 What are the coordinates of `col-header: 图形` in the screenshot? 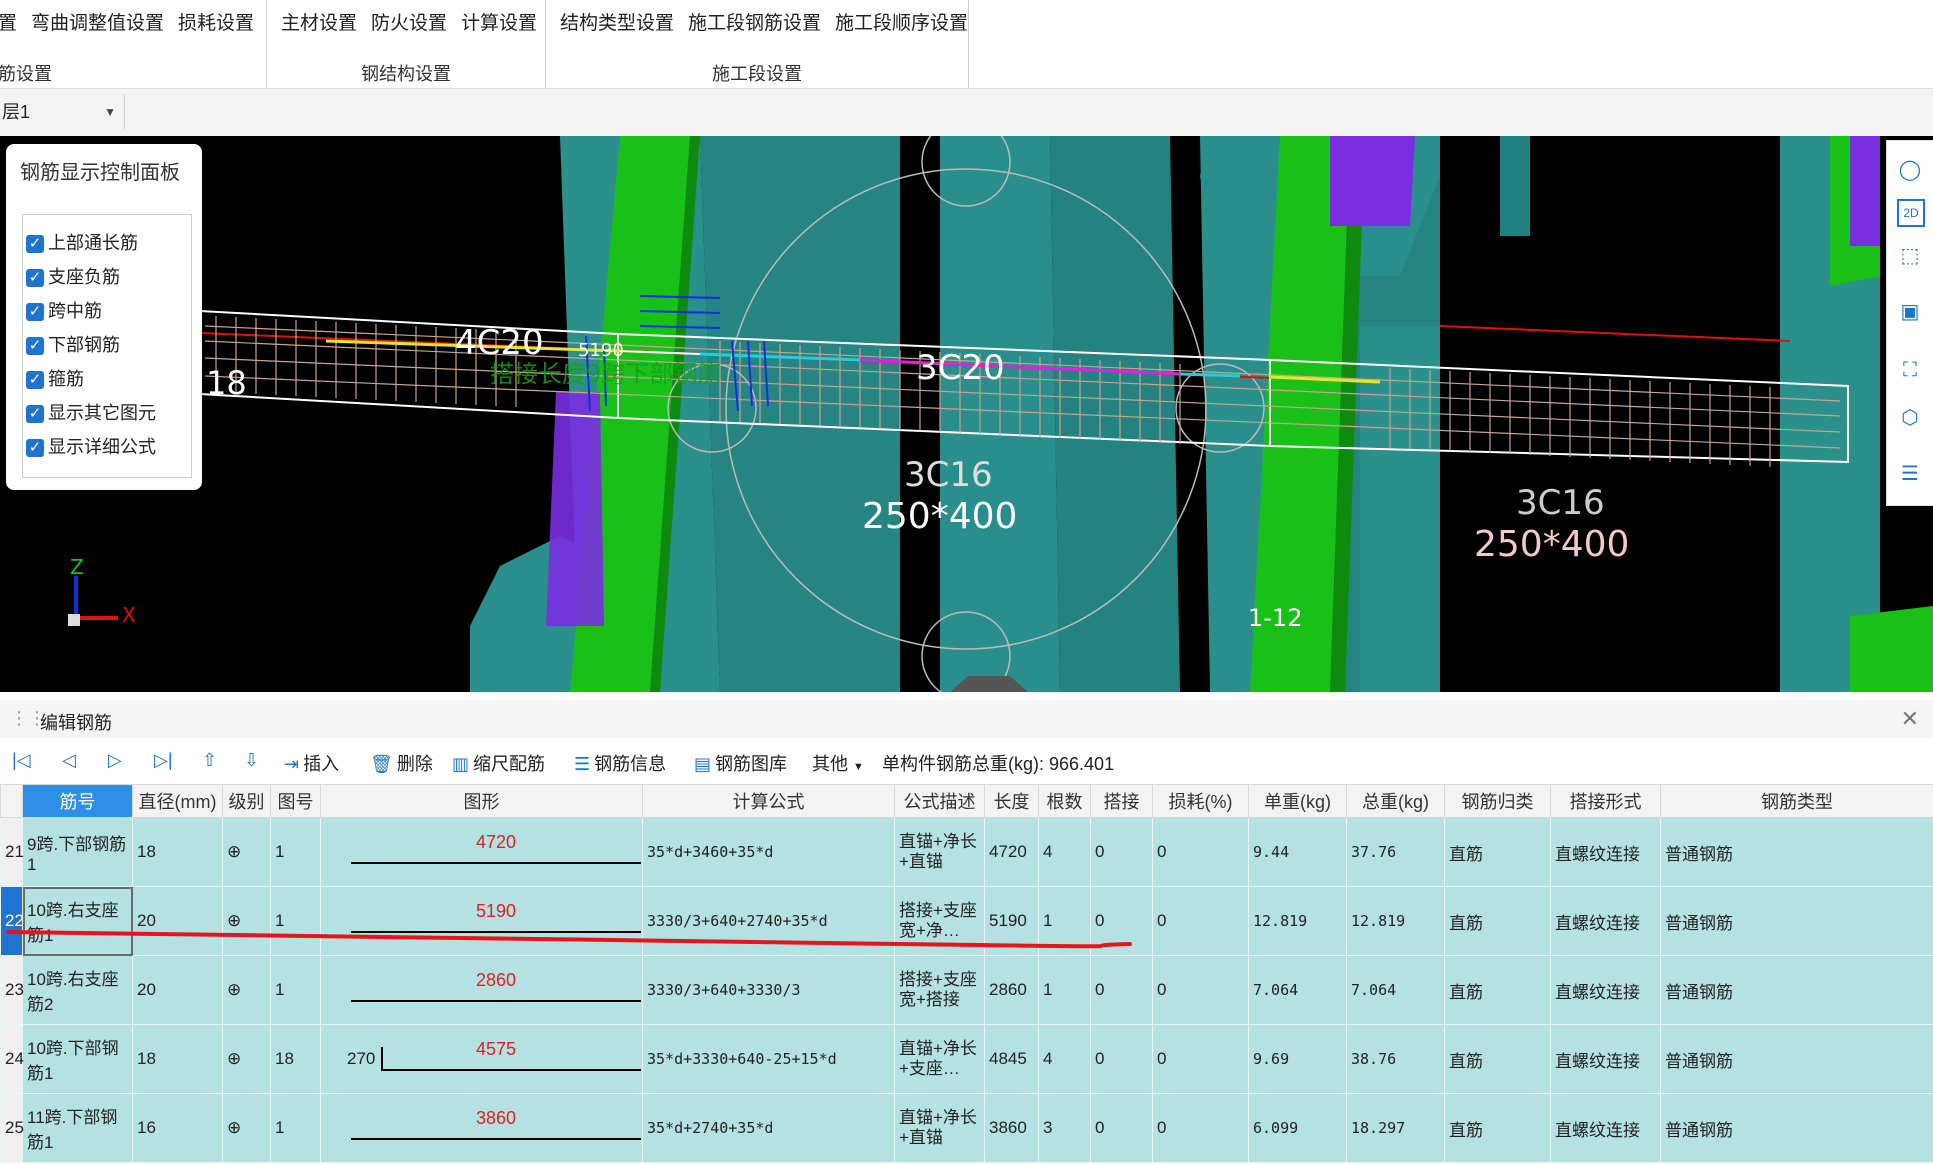 It's located at (481, 801).